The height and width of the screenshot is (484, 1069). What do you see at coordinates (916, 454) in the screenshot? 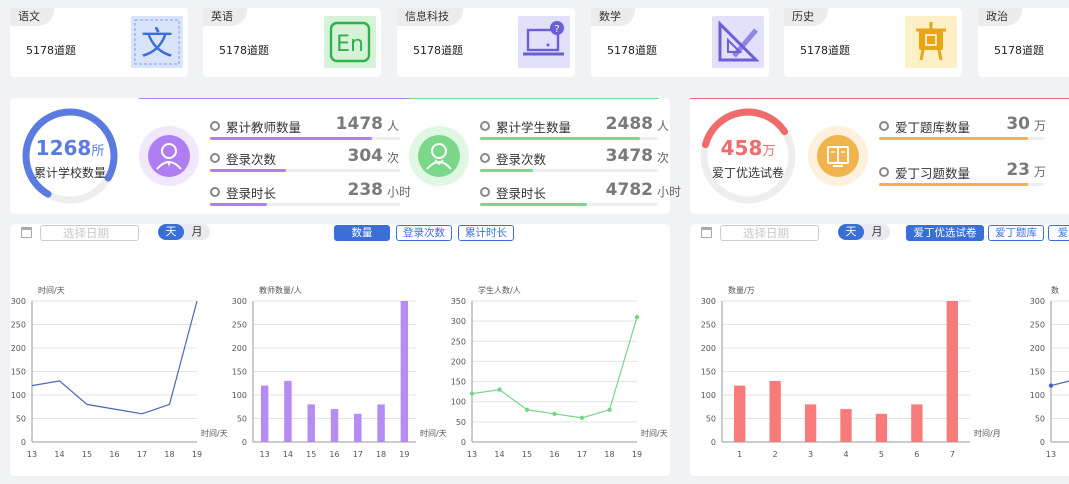
I see `x-tick-label: 6` at bounding box center [916, 454].